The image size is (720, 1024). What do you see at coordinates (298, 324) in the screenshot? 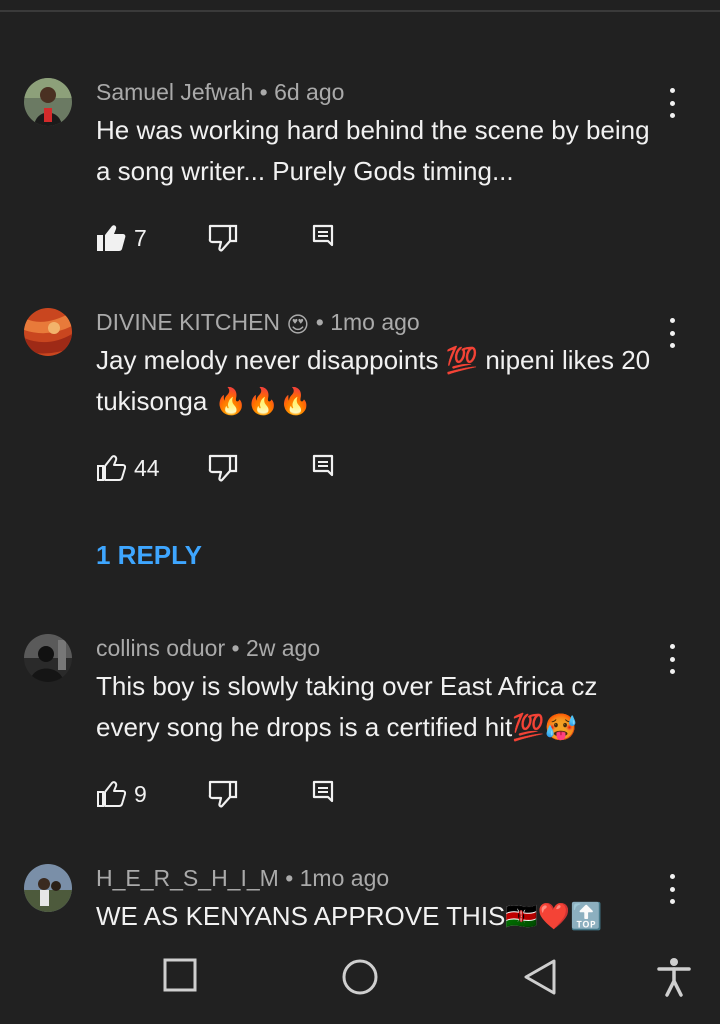
I see `author-emoji: 😍` at bounding box center [298, 324].